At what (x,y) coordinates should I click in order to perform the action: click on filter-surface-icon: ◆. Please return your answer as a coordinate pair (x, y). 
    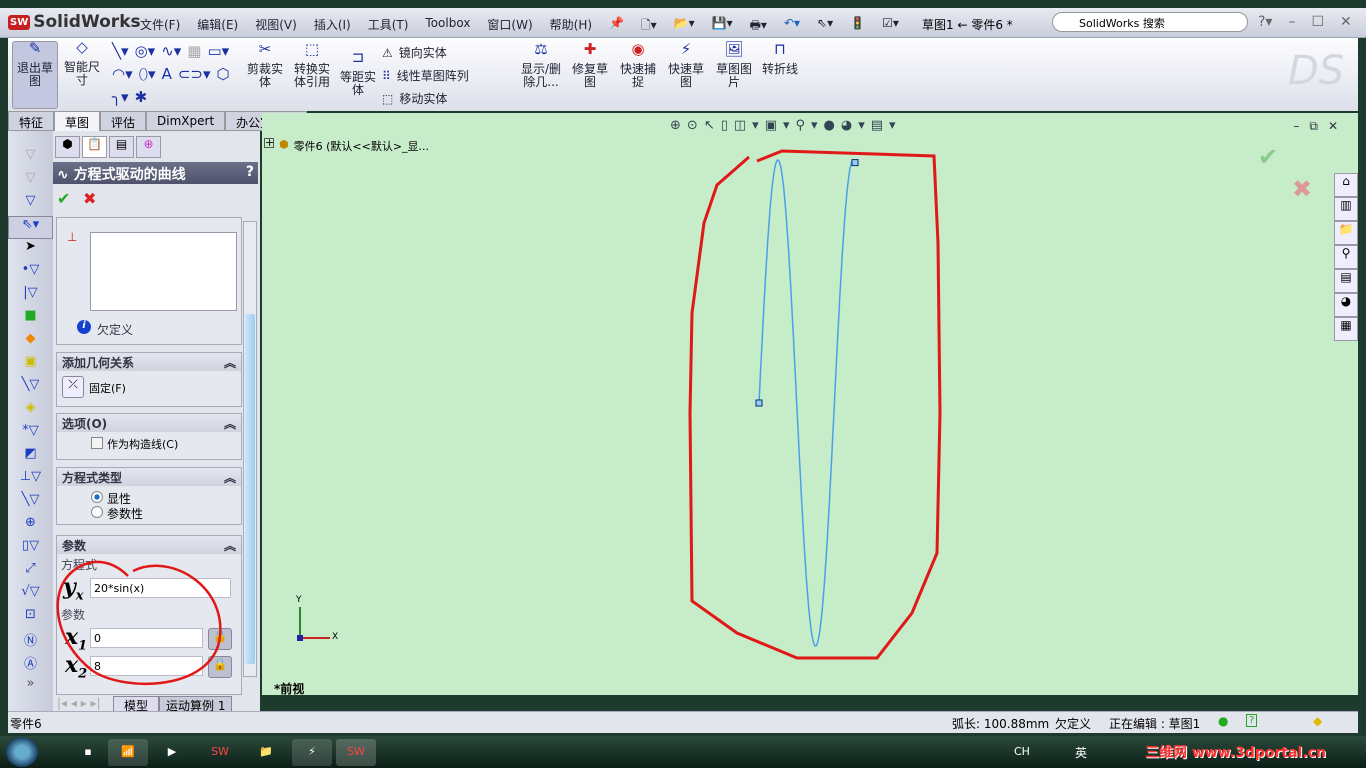
    Looking at the image, I should click on (30, 342).